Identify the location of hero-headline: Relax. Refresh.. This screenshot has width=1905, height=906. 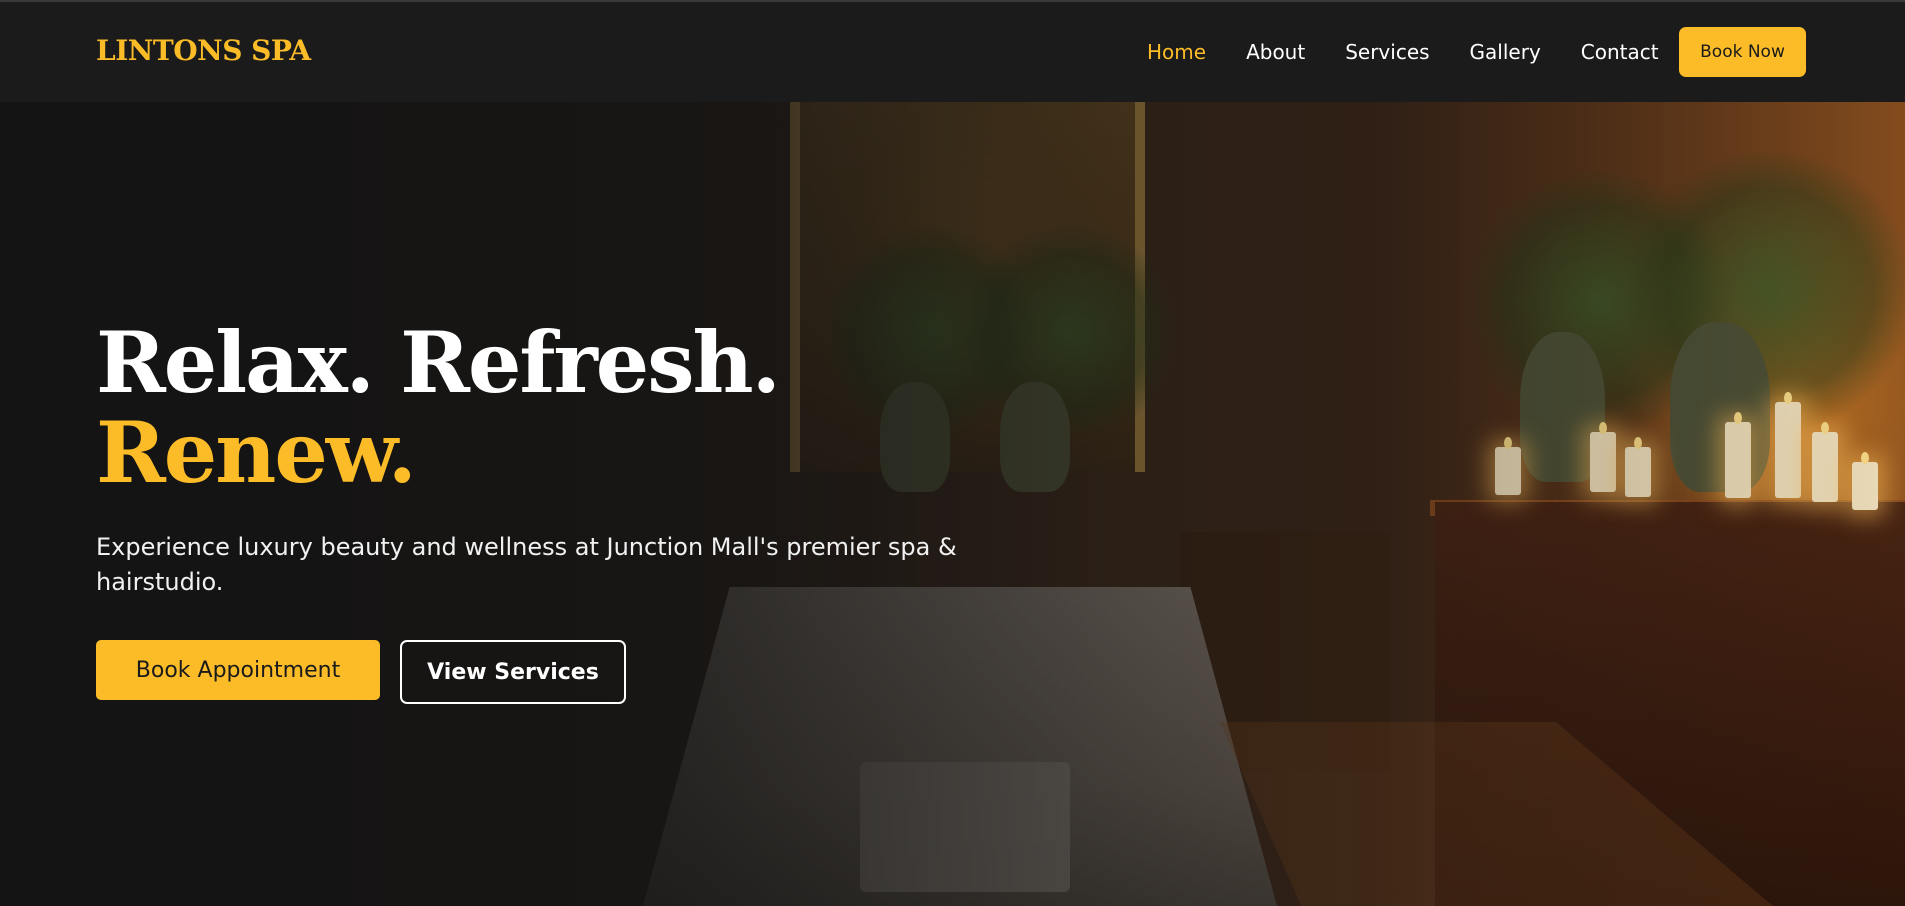
(438, 362).